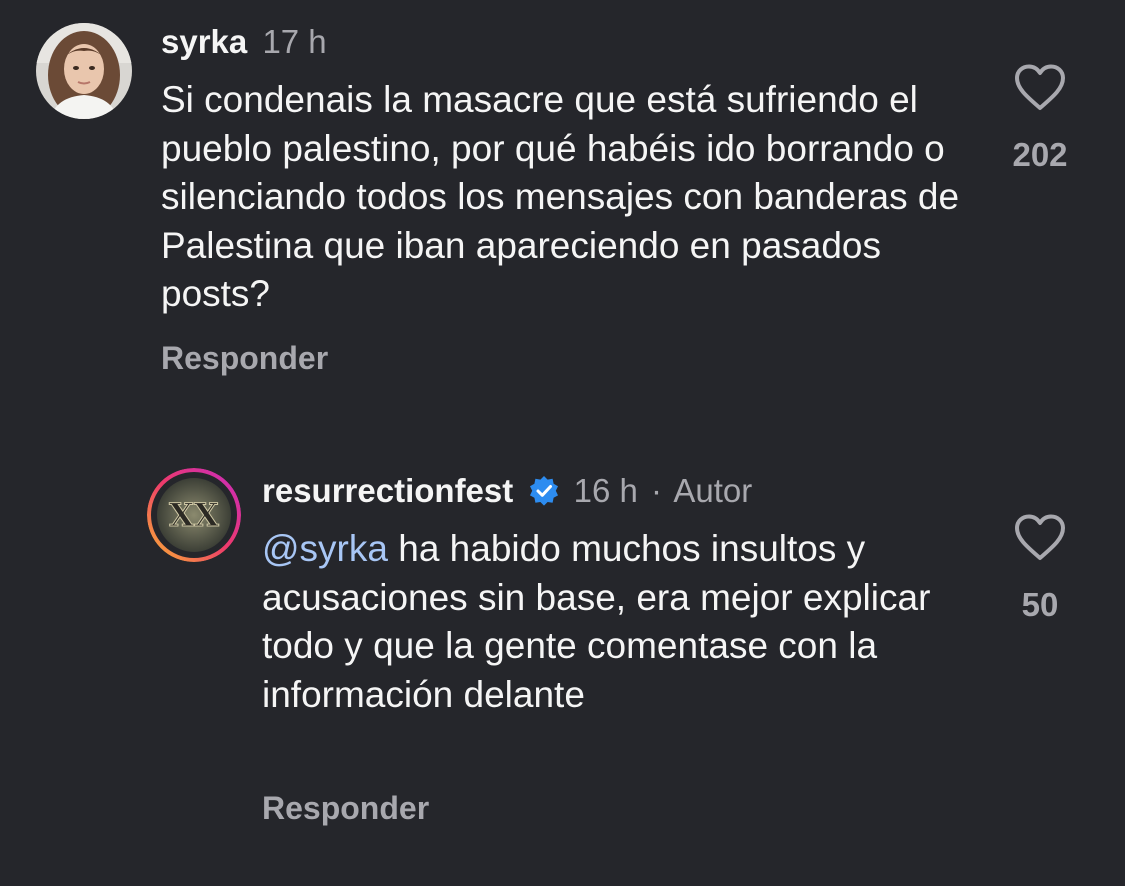 This screenshot has width=1125, height=886. Describe the element at coordinates (1040, 119) in the screenshot. I see `like-control: 202` at that location.